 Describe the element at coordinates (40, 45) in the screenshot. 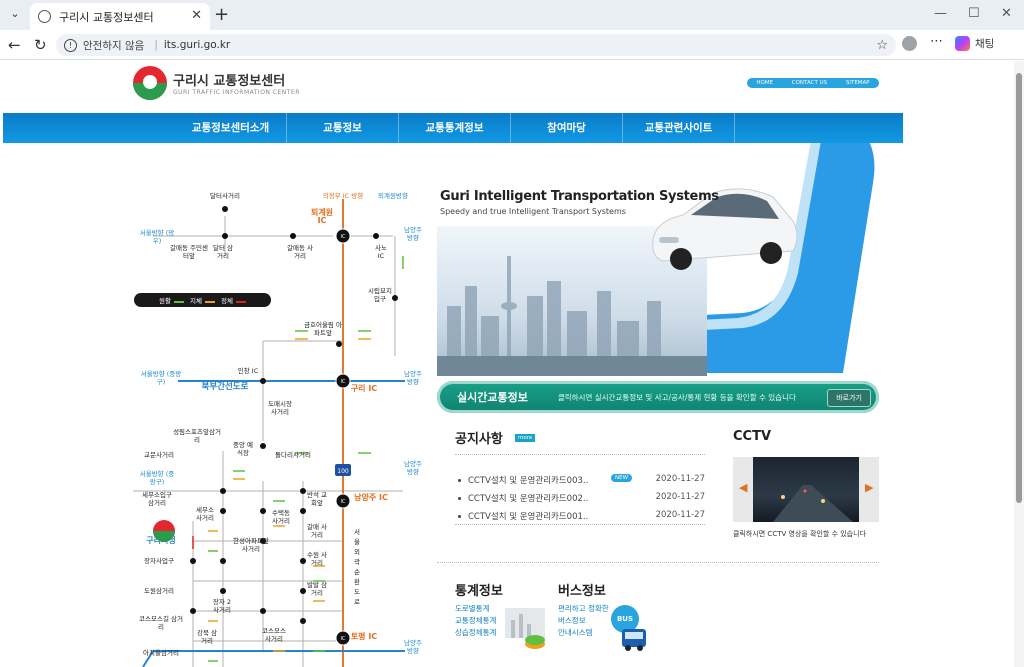

I see `reload-icon: ↻` at that location.